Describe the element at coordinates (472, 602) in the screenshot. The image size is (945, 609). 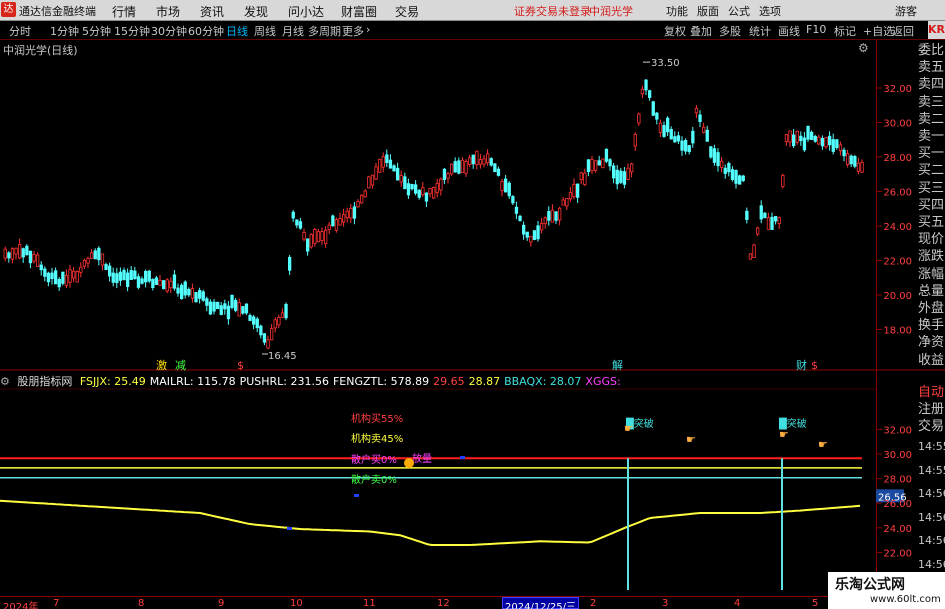
I see `date-axis-bar: 2024/12/25/三 2024年 7 8 9 10 11 12 2 3 4 5` at that location.